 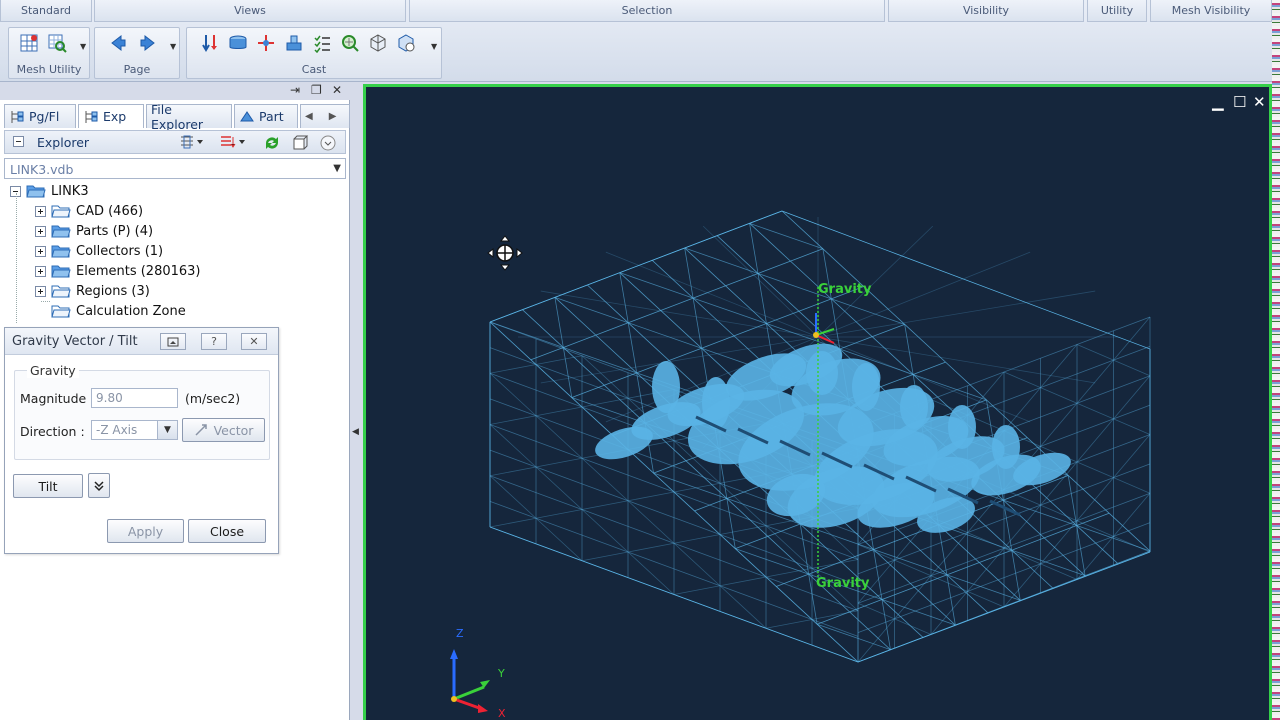 I want to click on ribbon-tab-label: Visibility, so click(x=986, y=10).